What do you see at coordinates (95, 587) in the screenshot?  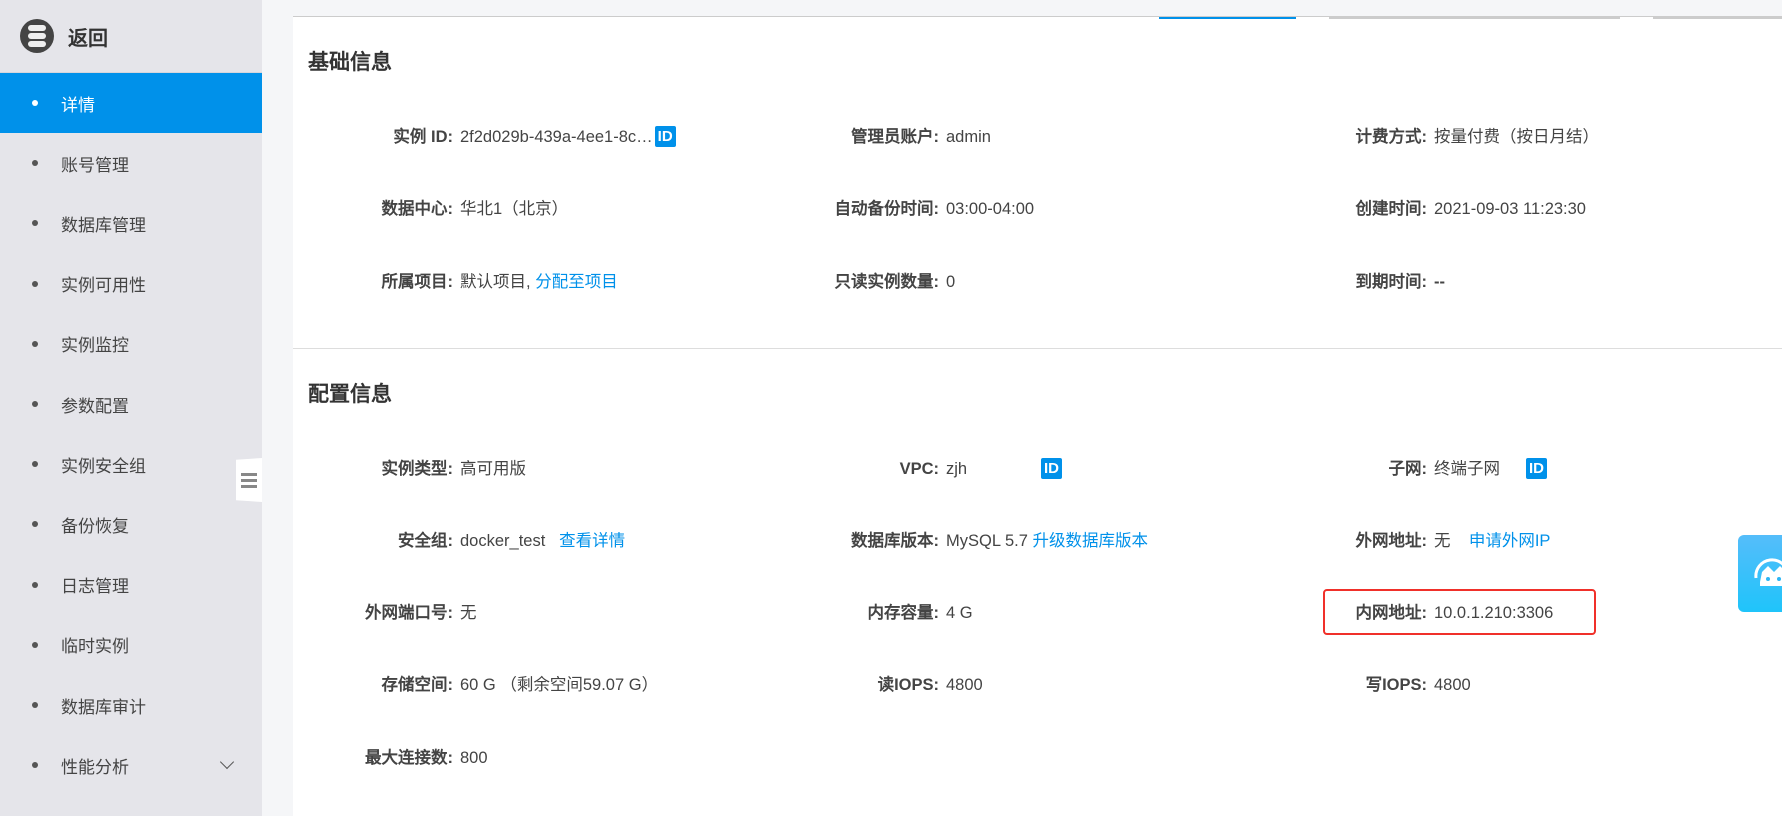 I see `sidebar-item-label: 日志管理` at bounding box center [95, 587].